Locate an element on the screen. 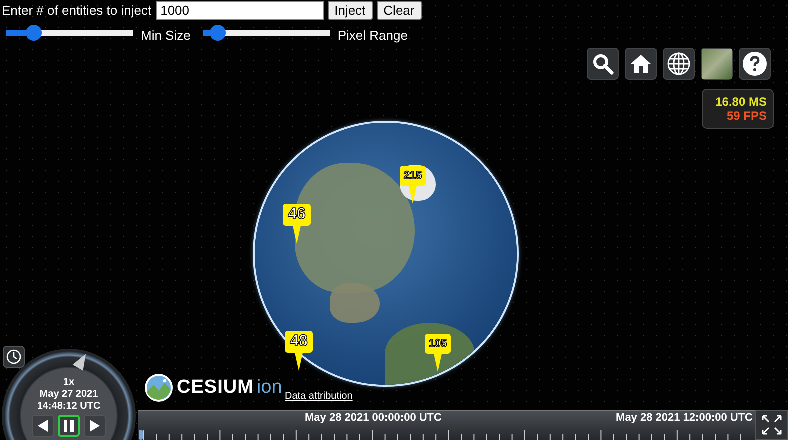  help-icon is located at coordinates (755, 64).